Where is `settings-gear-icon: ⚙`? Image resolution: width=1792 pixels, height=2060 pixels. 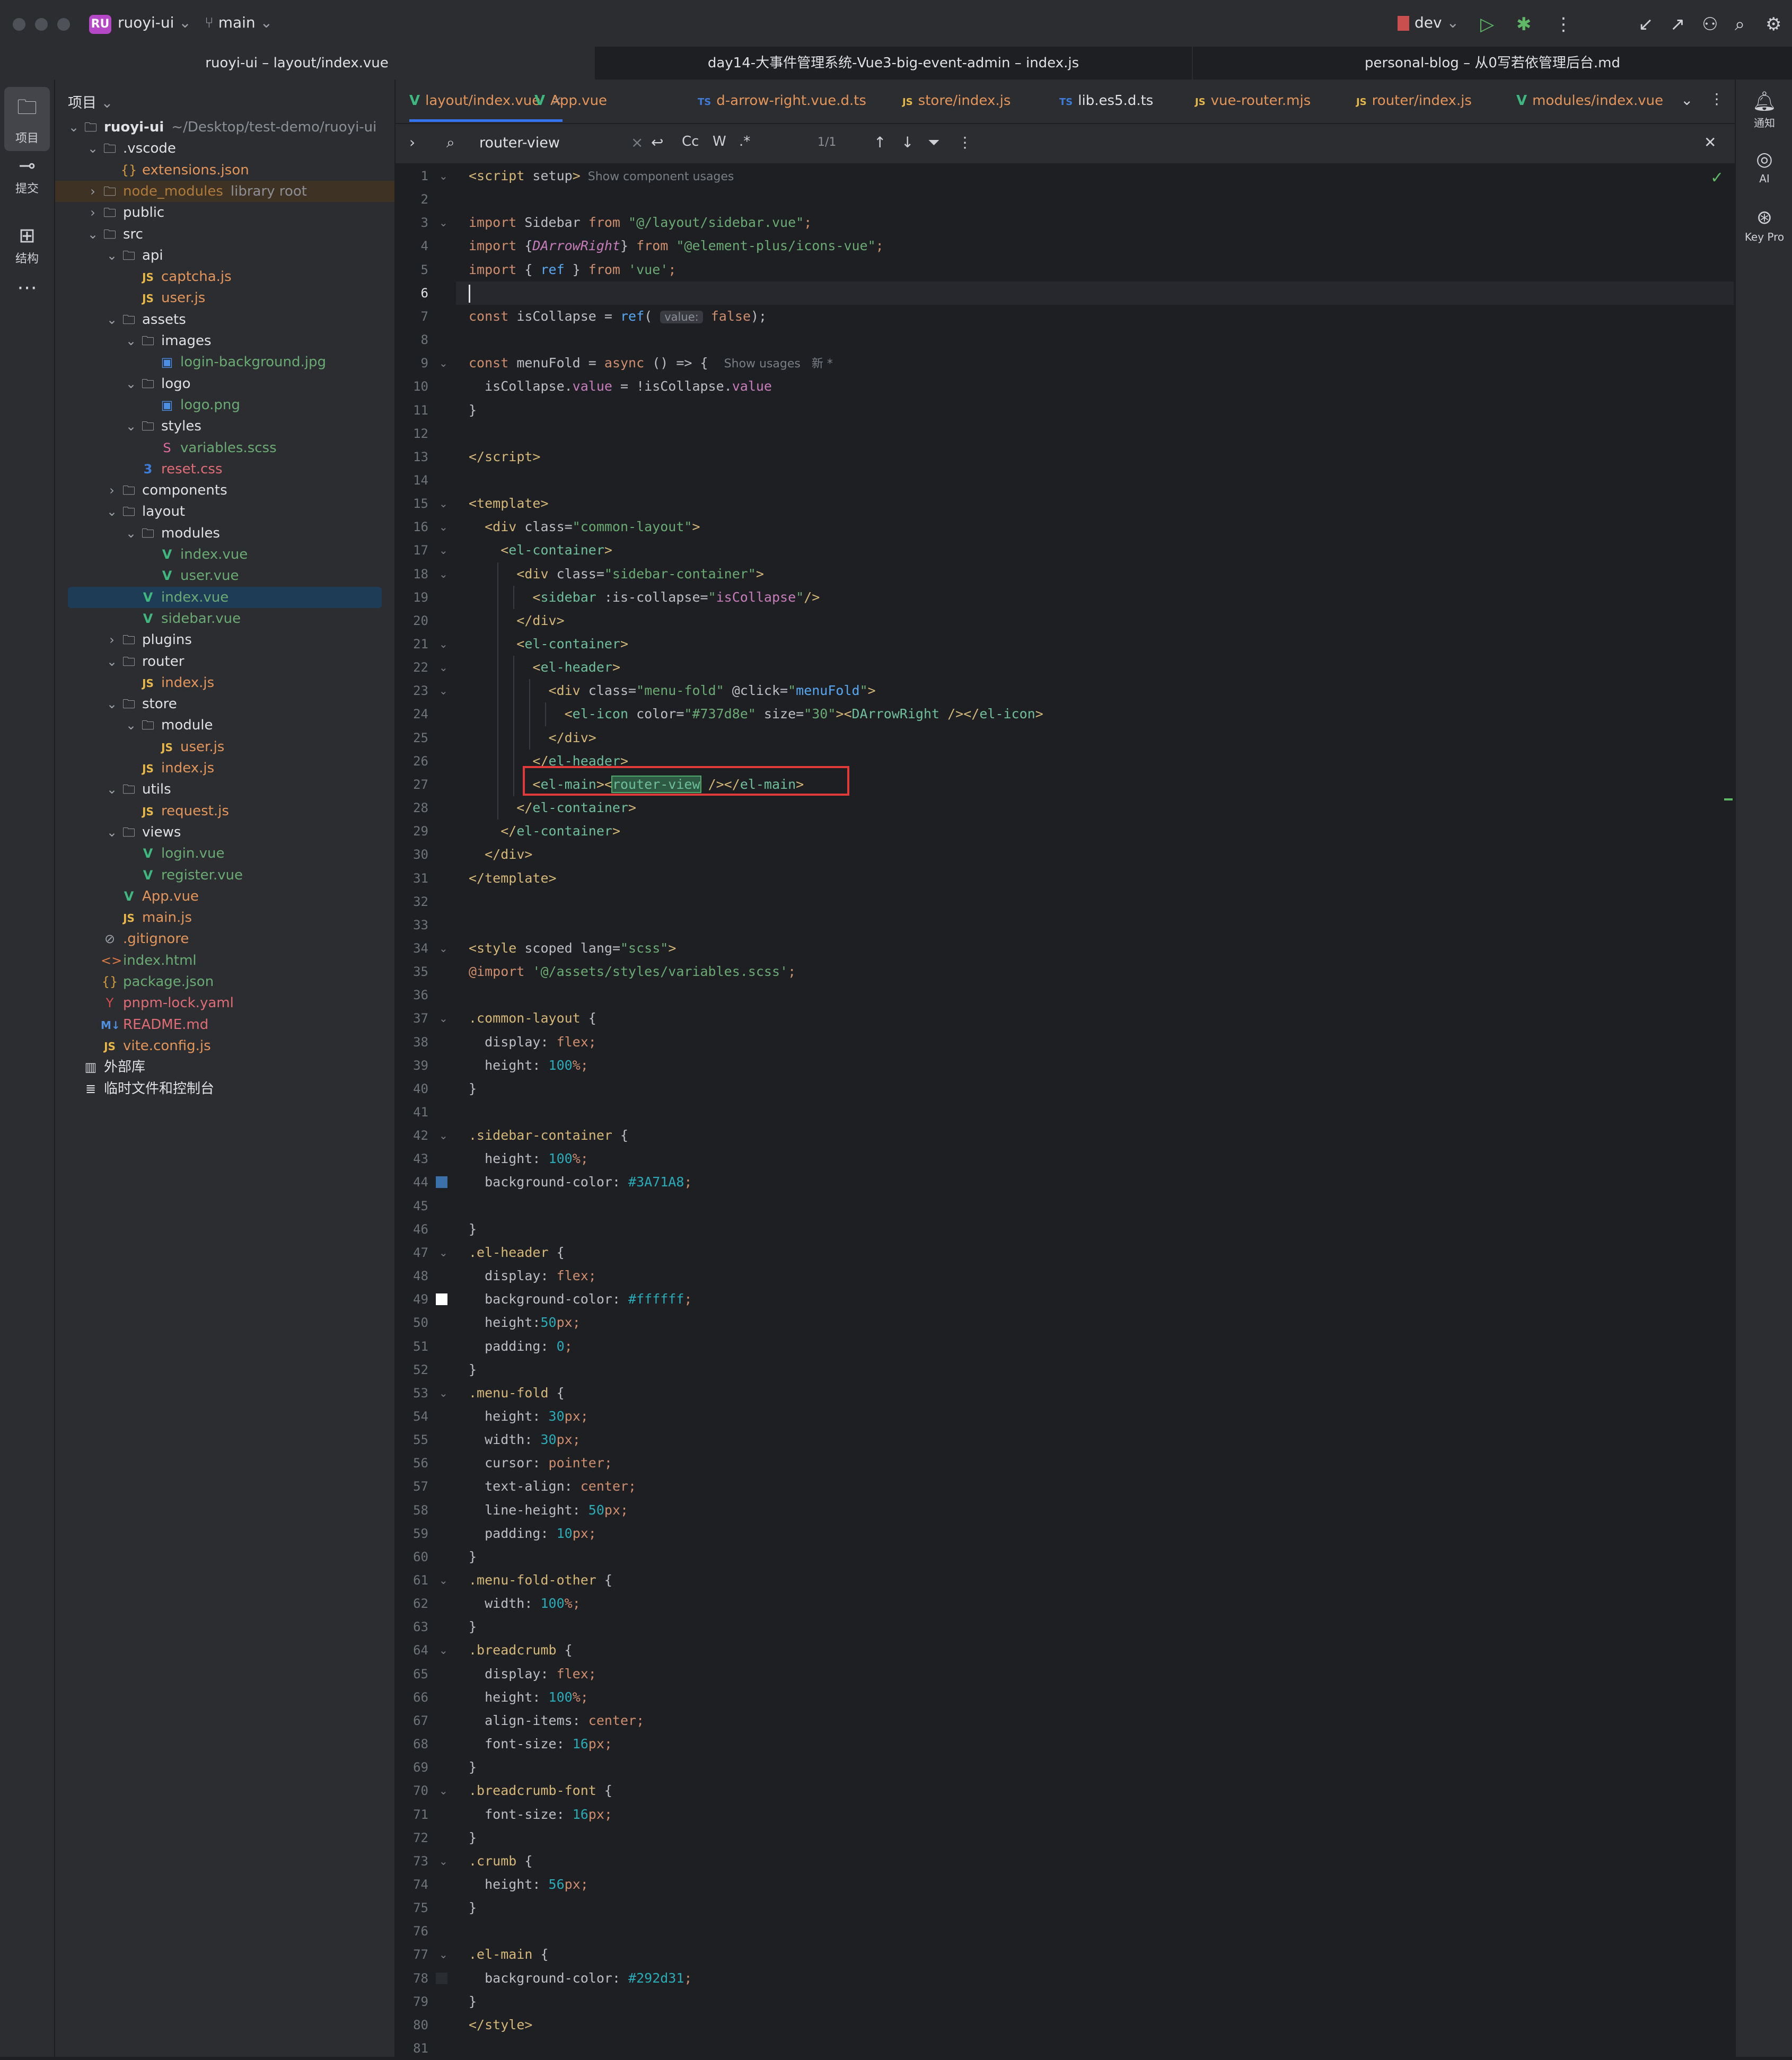
settings-gear-icon: ⚙ is located at coordinates (1773, 24).